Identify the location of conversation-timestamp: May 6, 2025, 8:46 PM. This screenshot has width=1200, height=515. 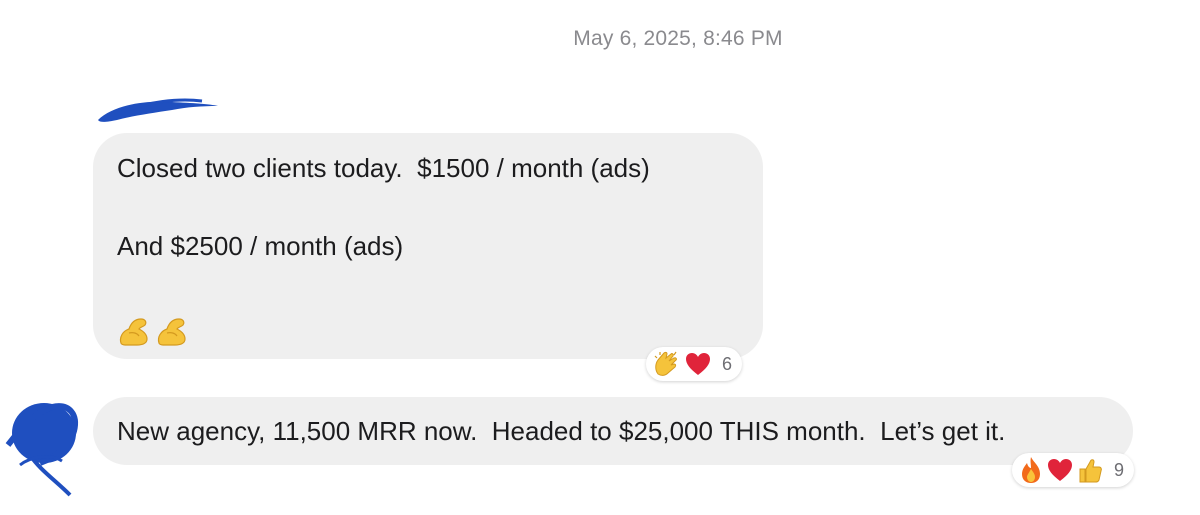
(678, 38).